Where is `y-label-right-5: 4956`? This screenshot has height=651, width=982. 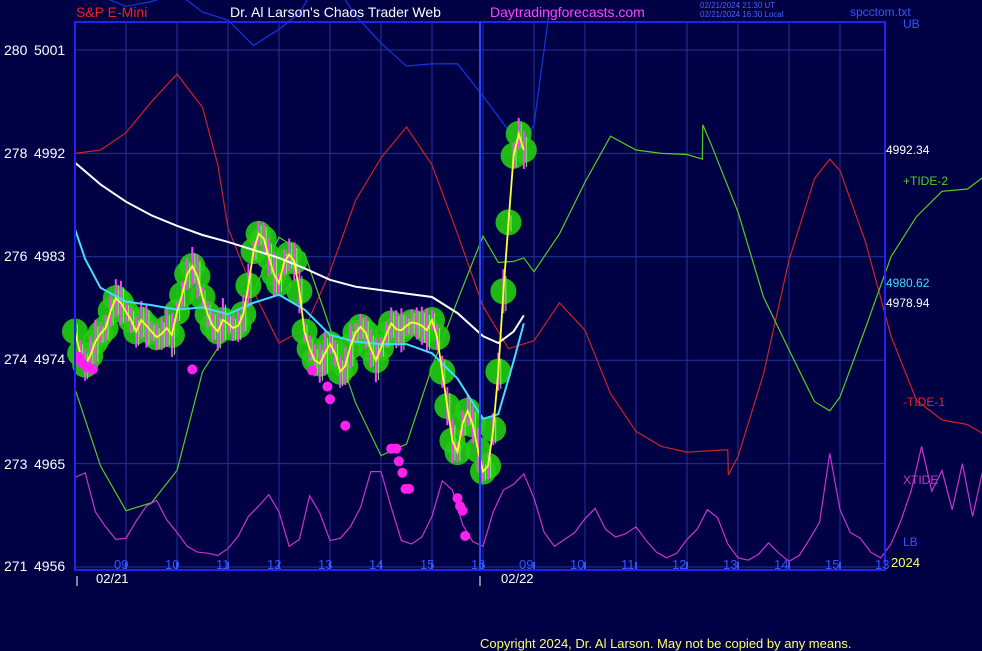
y-label-right-5: 4956 is located at coordinates (50, 566).